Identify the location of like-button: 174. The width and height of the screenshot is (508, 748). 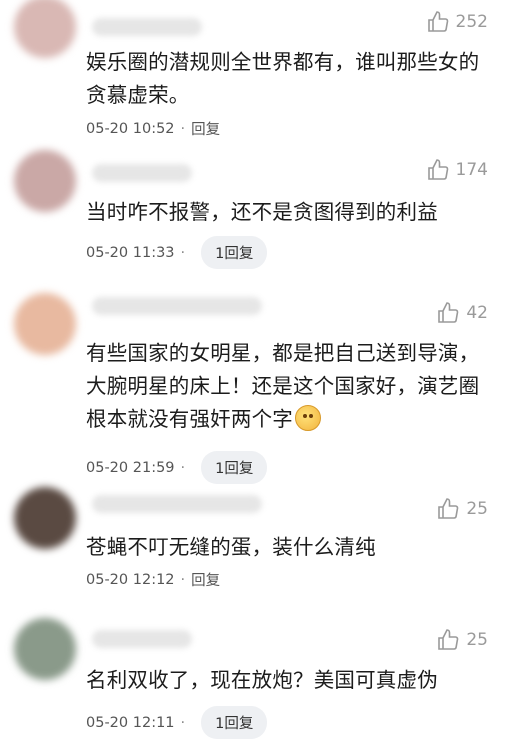
(457, 170).